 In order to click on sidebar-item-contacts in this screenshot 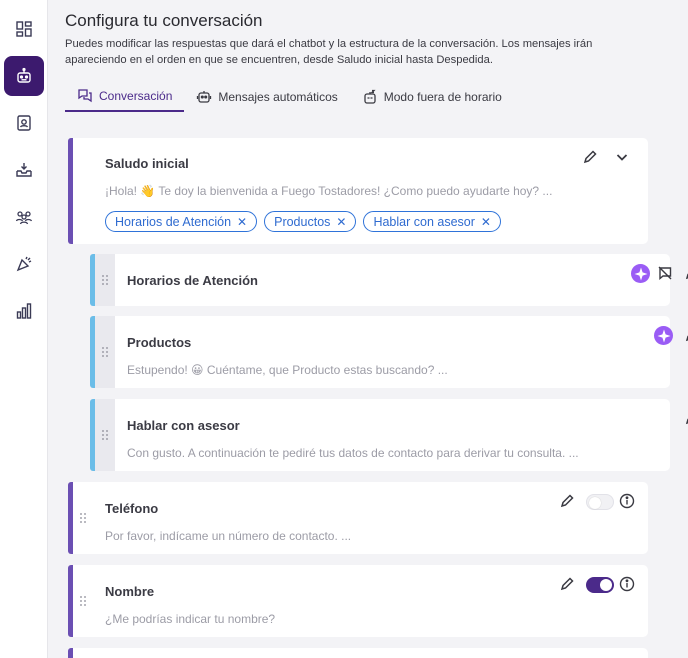, I will do `click(24, 123)`.